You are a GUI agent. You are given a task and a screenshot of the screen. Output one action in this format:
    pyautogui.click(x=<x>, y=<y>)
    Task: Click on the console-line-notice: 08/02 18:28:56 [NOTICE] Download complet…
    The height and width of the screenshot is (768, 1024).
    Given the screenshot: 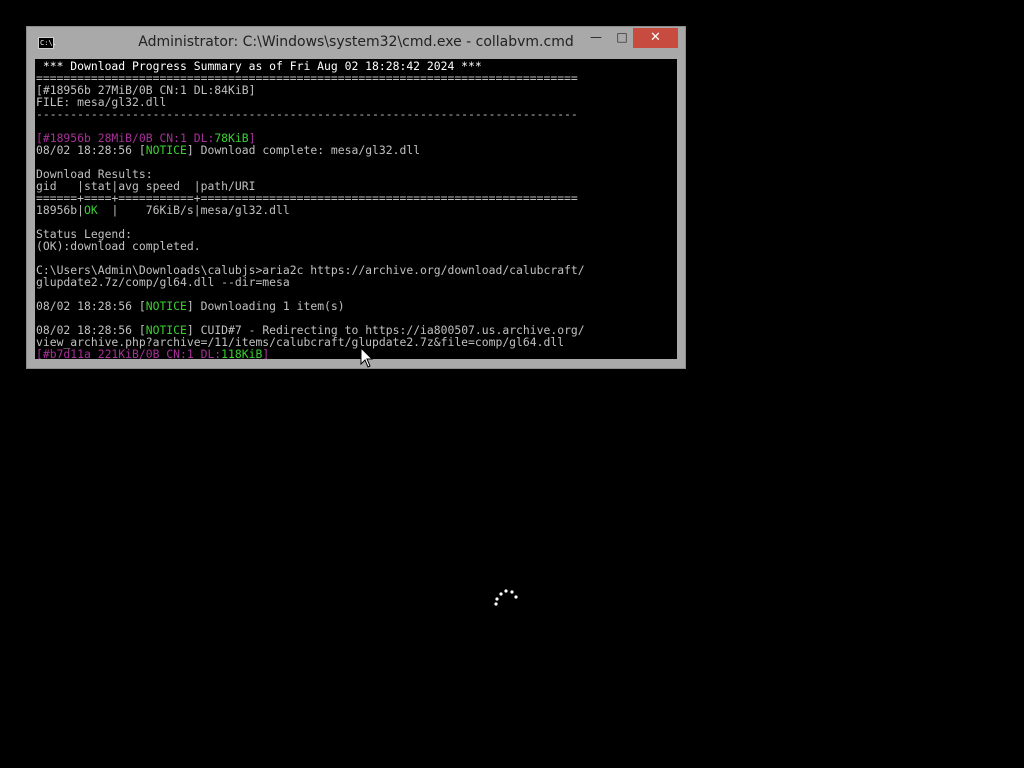 What is the action you would take?
    pyautogui.click(x=228, y=150)
    